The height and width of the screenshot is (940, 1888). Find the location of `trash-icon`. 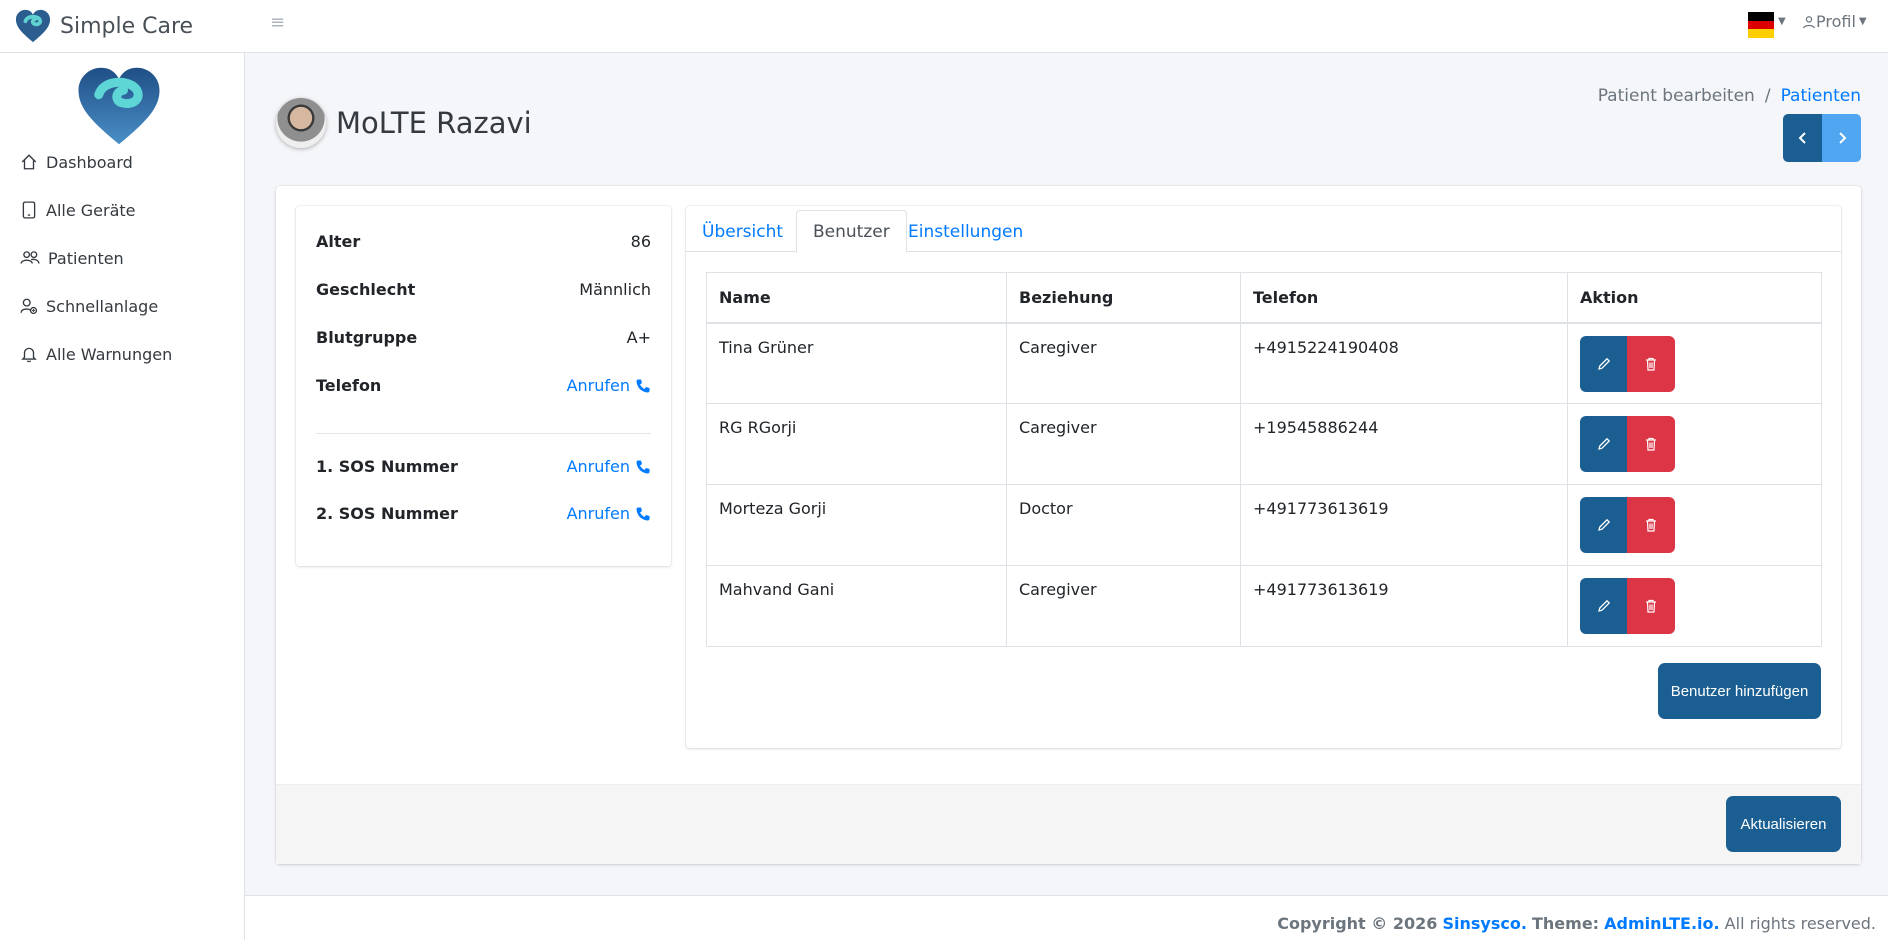

trash-icon is located at coordinates (1651, 444).